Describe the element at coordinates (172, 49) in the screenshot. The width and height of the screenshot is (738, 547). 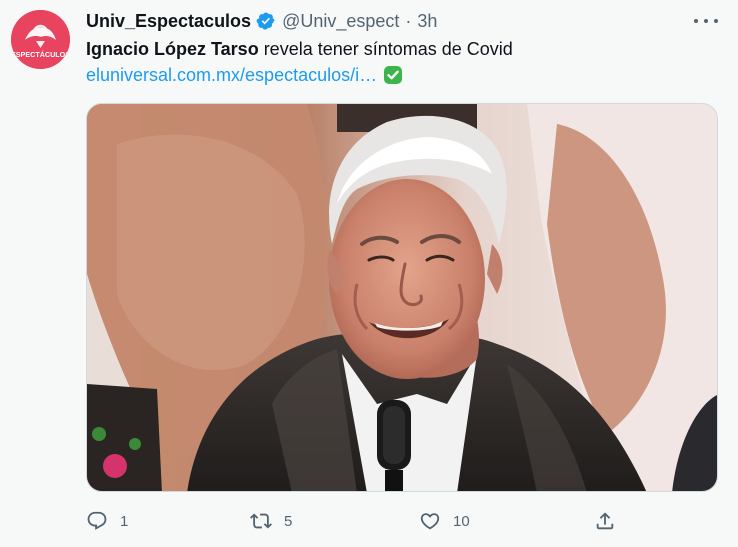
I see `tweet-text-bold: Ignacio López Tarso` at that location.